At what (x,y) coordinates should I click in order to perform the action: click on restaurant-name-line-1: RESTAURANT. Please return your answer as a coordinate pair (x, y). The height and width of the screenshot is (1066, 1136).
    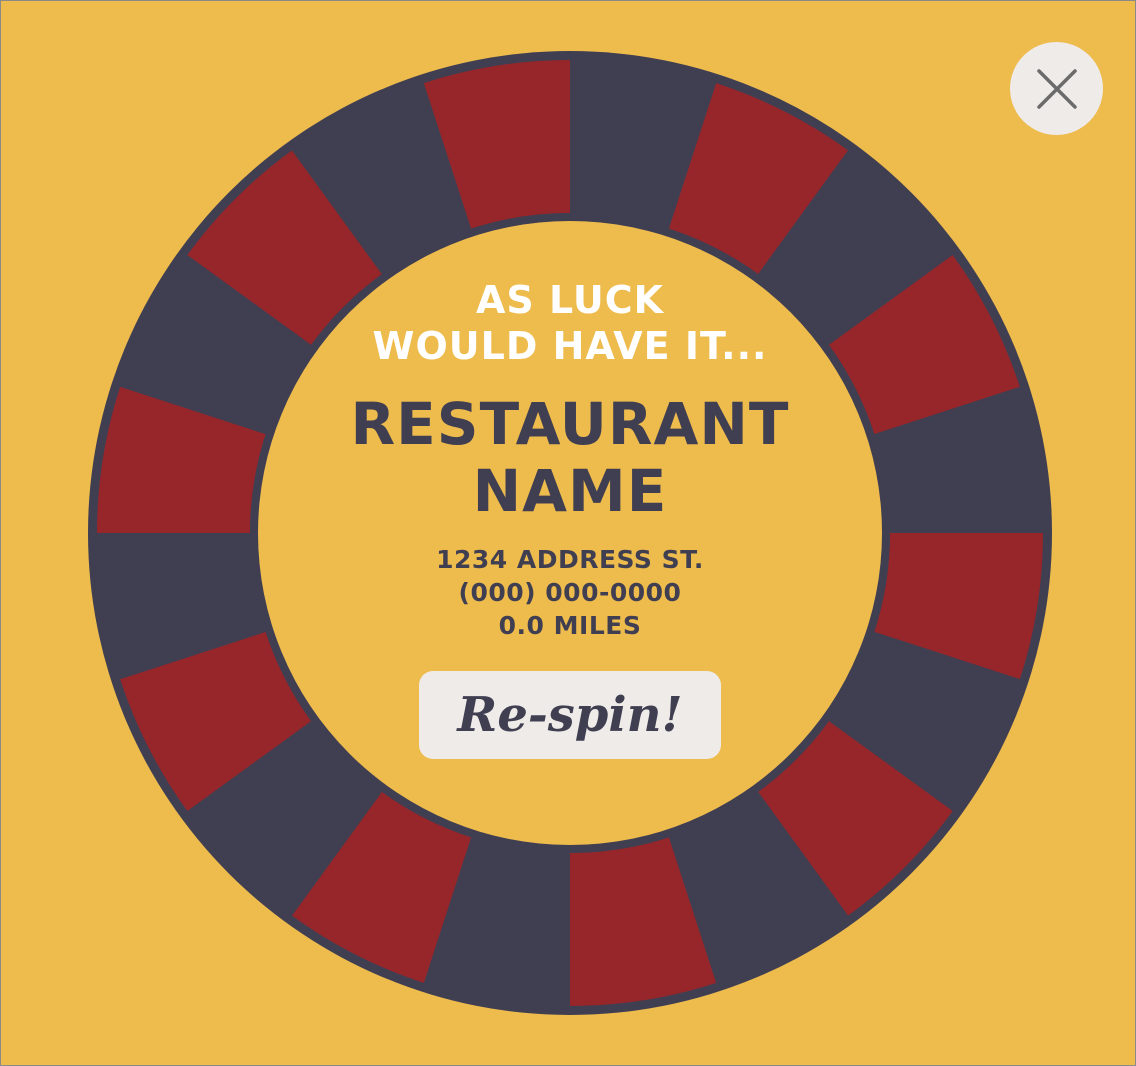
    Looking at the image, I should click on (570, 424).